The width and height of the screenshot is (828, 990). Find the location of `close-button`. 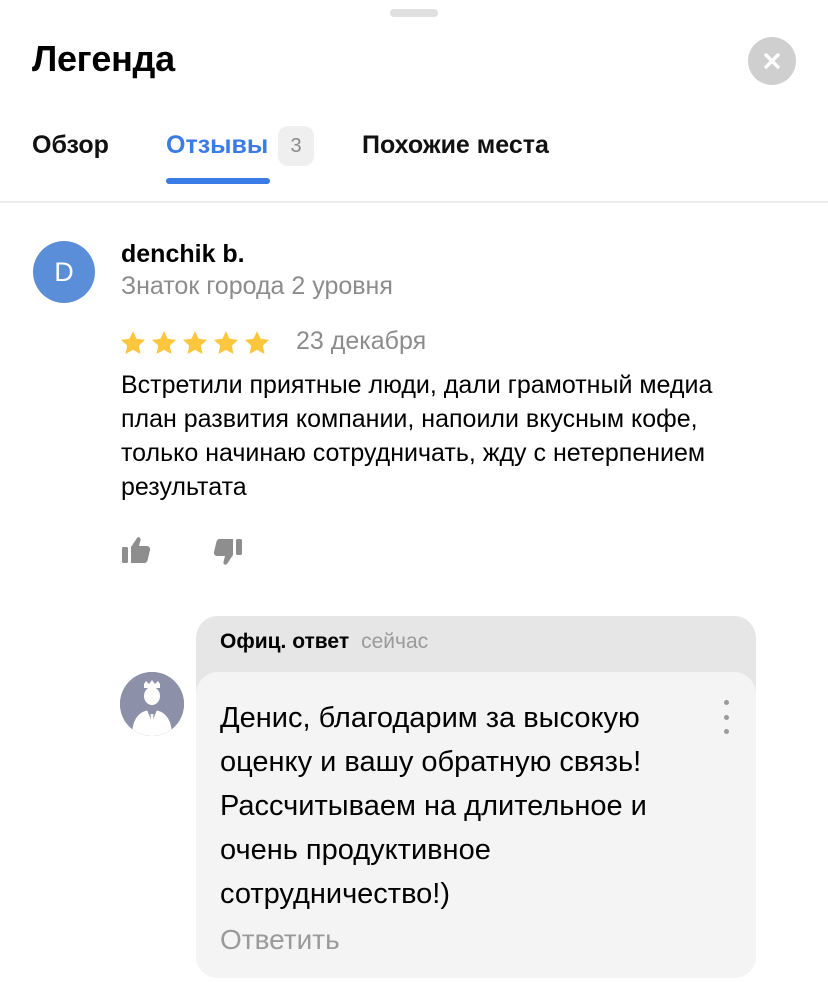

close-button is located at coordinates (772, 61).